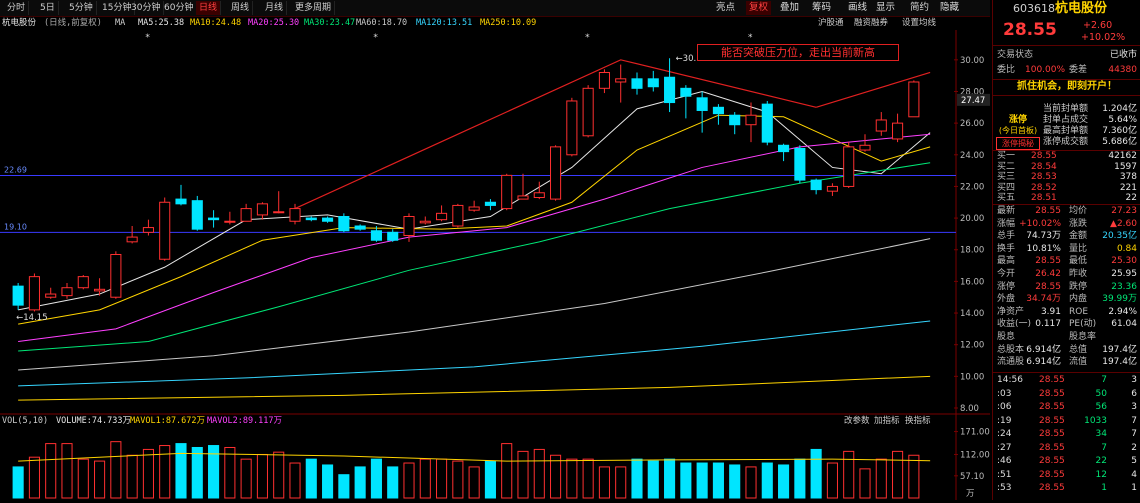  What do you see at coordinates (17, 8) in the screenshot?
I see `period-tab: 分时` at bounding box center [17, 8].